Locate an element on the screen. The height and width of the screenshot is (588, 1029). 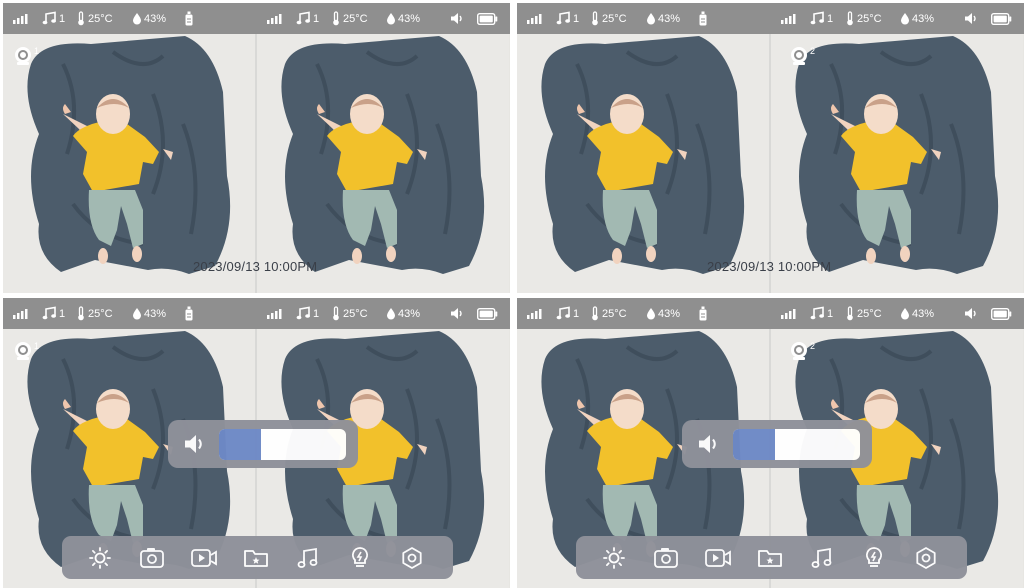
camera-number: 1 is located at coordinates (37, 346).